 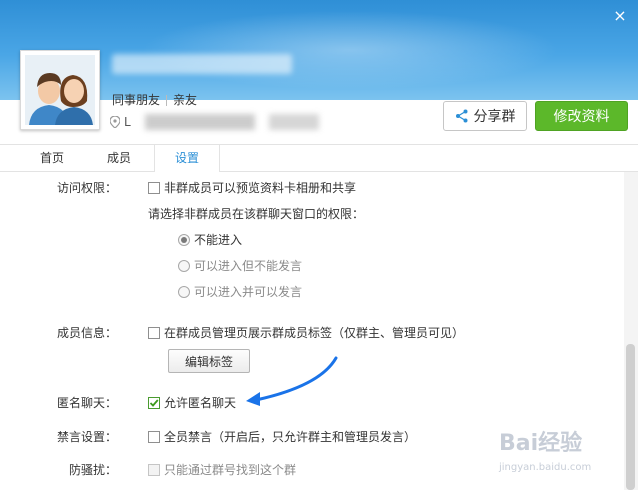 What do you see at coordinates (319, 158) in the screenshot?
I see `tab-bar: 首页 成员 设置` at bounding box center [319, 158].